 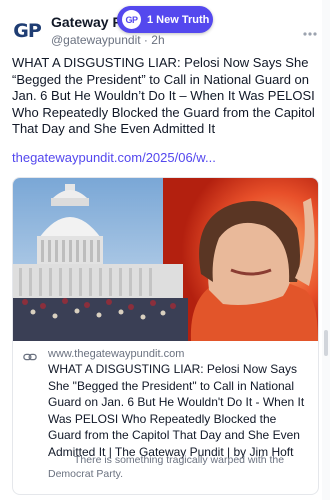 I want to click on author-meta: @gatewaypundit · 2h, so click(x=108, y=40).